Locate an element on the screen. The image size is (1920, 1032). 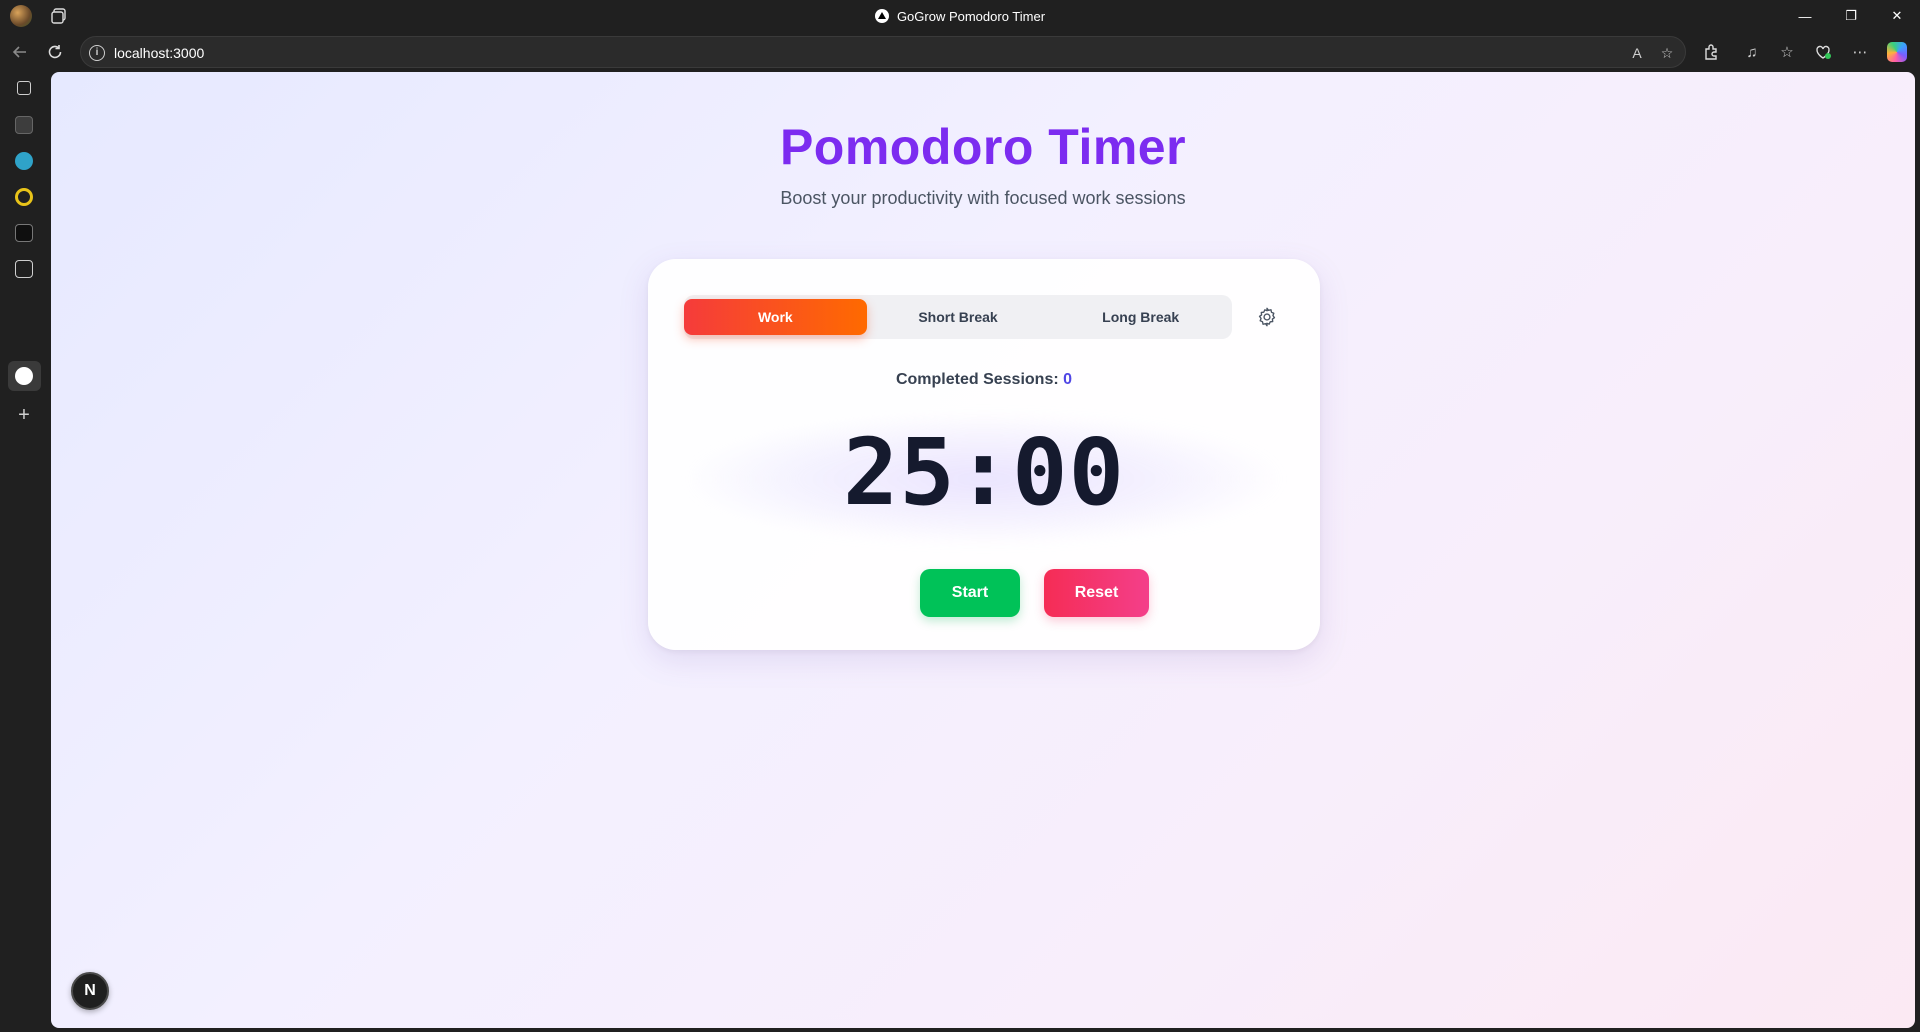
timer-display: 25:00 is located at coordinates (984, 472).